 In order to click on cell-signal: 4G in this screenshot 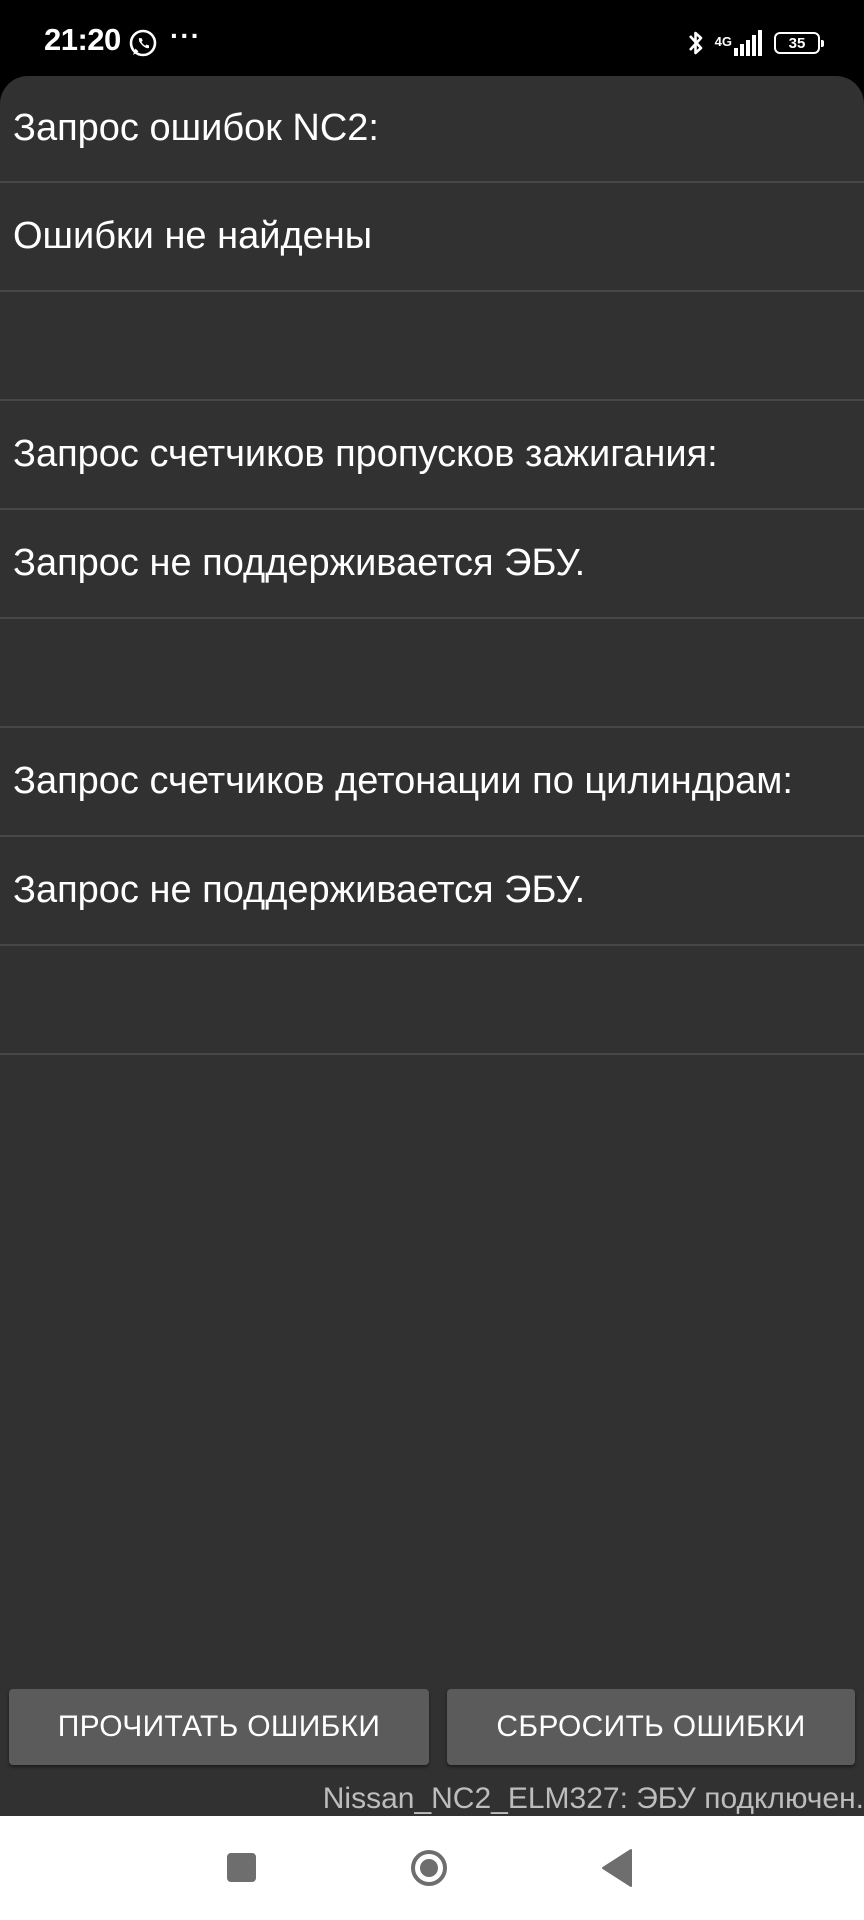, I will do `click(739, 43)`.